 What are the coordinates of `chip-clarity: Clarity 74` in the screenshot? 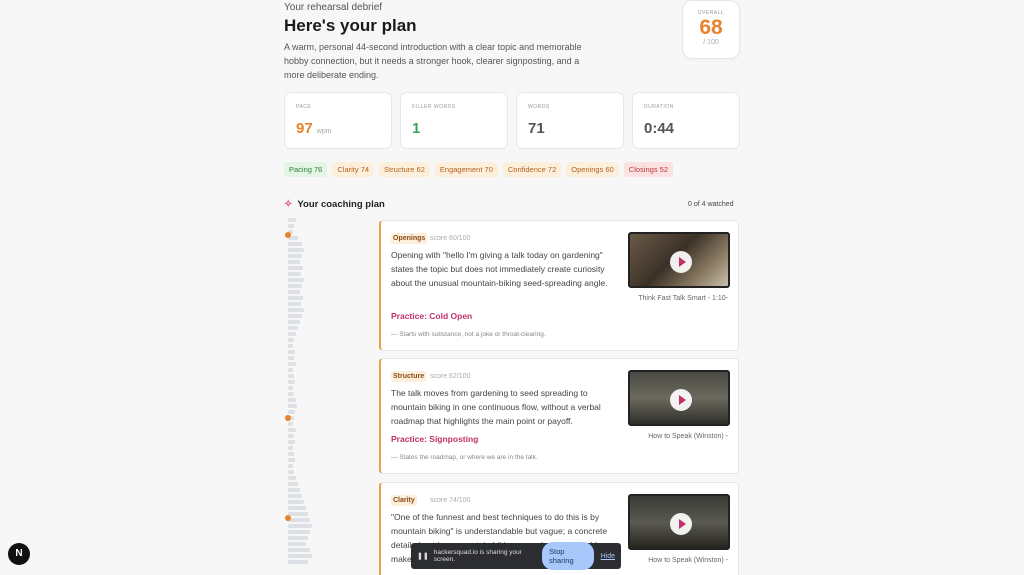 It's located at (353, 169).